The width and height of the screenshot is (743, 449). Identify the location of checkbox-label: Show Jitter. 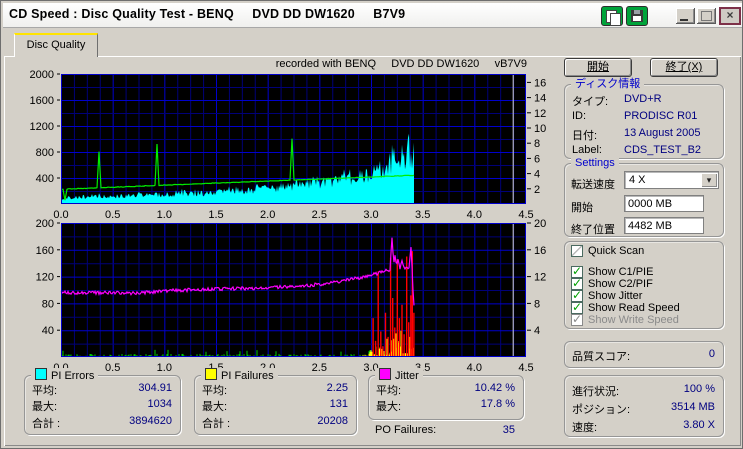
(615, 296).